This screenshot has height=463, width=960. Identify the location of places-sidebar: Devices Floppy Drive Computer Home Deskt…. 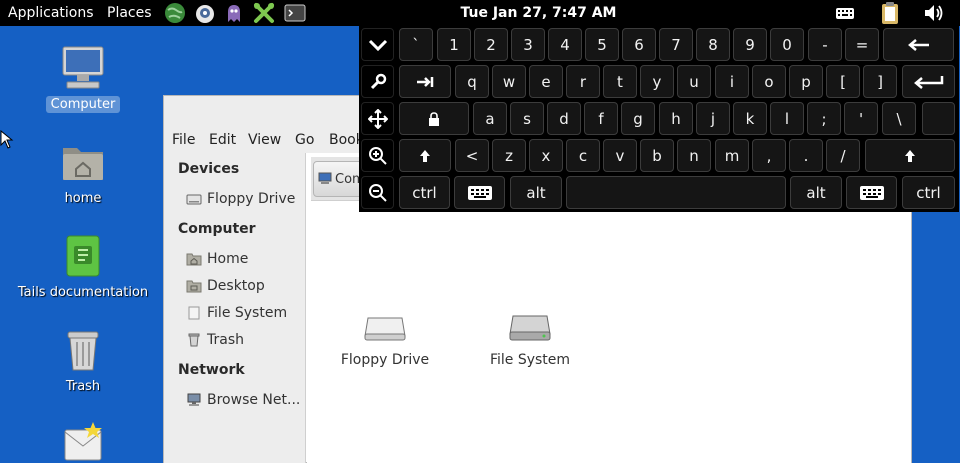
(235, 308).